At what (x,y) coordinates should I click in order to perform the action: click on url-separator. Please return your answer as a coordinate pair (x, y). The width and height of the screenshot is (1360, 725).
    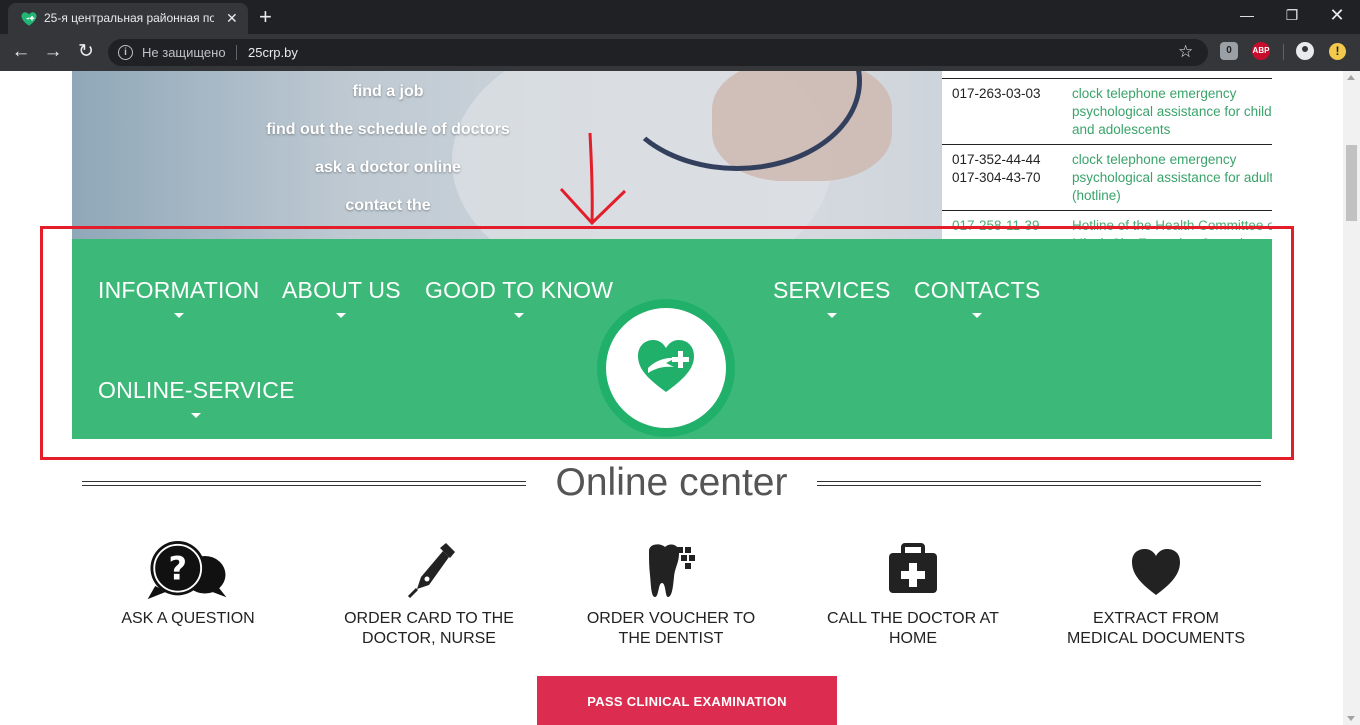
    Looking at the image, I should click on (236, 52).